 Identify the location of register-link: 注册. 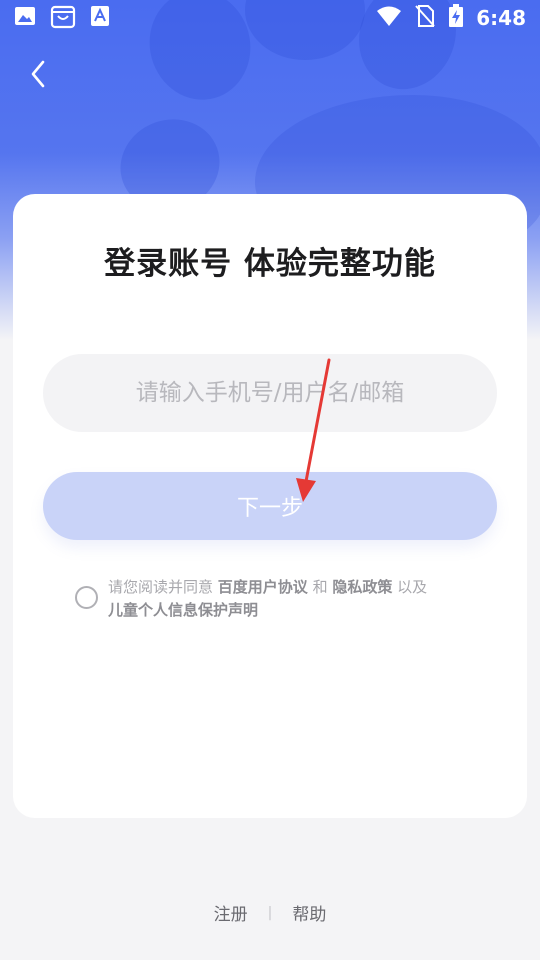
(231, 912).